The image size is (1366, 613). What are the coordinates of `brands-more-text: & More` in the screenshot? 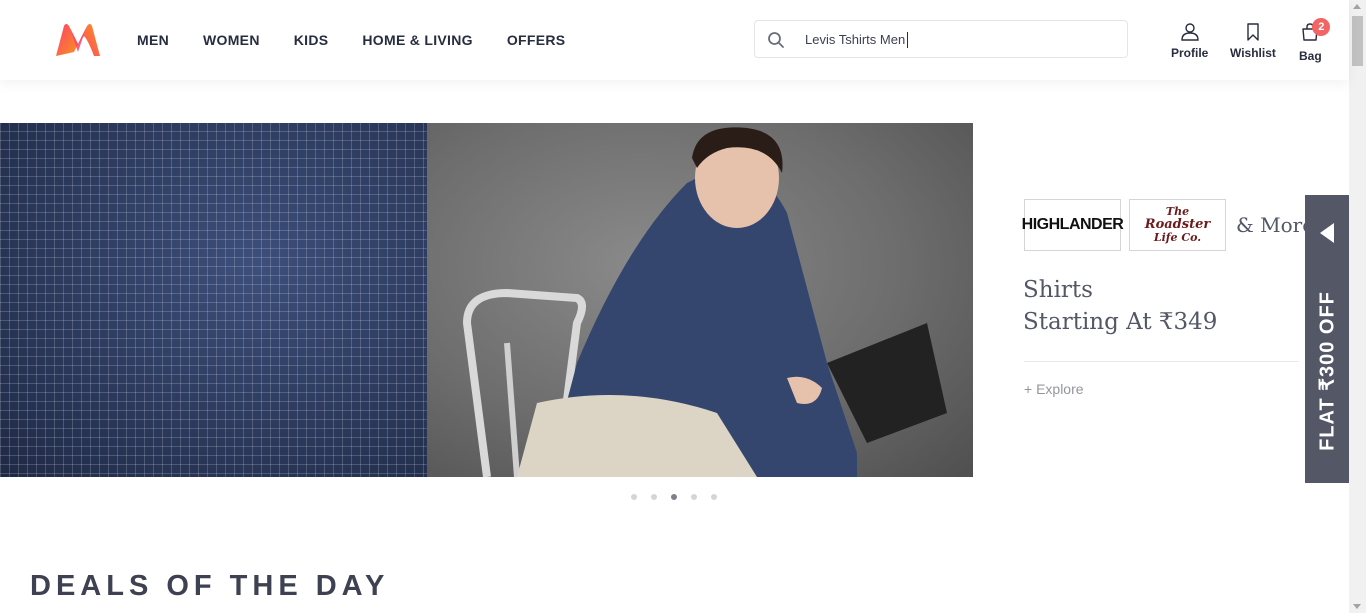 It's located at (1275, 225).